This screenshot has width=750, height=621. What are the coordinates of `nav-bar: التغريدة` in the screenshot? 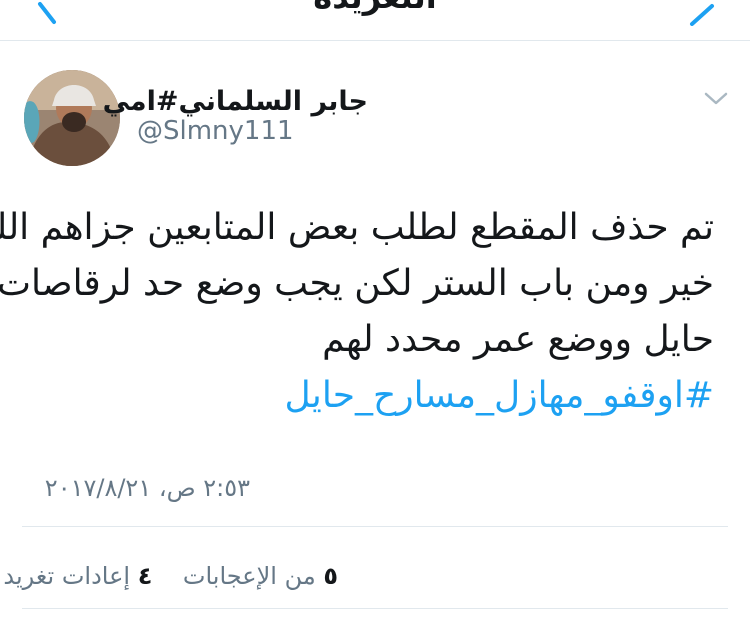 It's located at (375, 20).